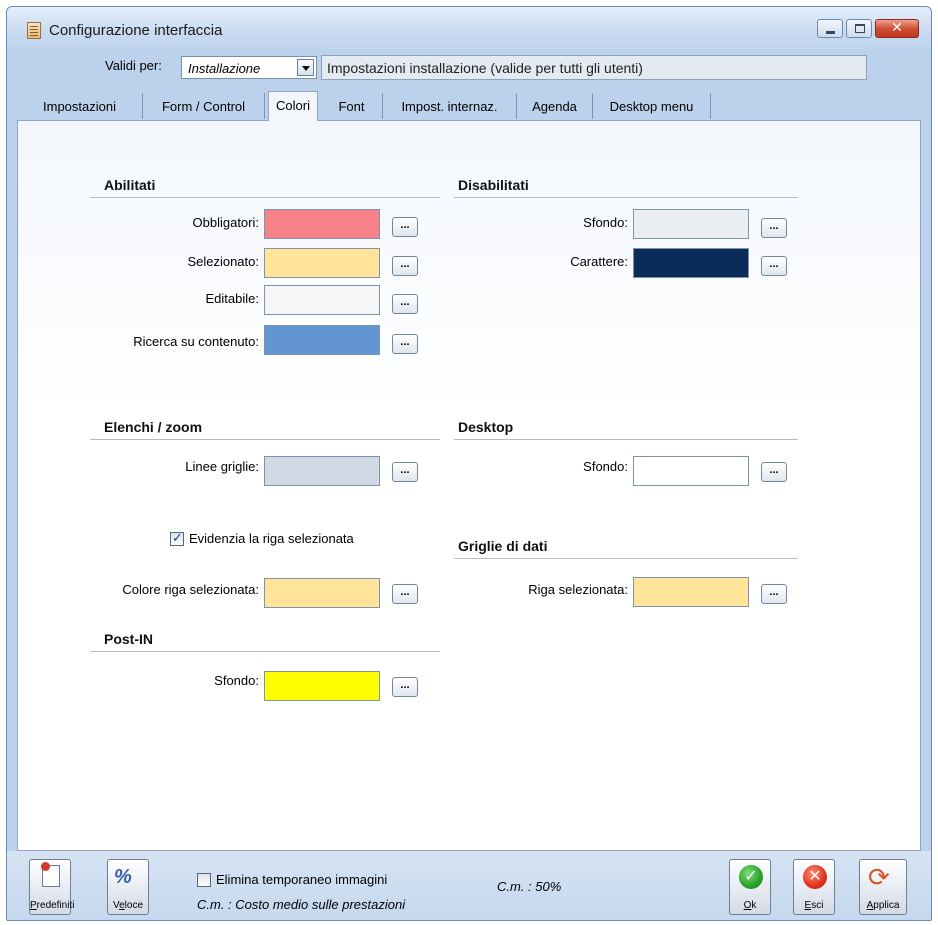 This screenshot has width=938, height=925. Describe the element at coordinates (450, 106) in the screenshot. I see `tab-impost-internaz: Impost. internaz.` at that location.